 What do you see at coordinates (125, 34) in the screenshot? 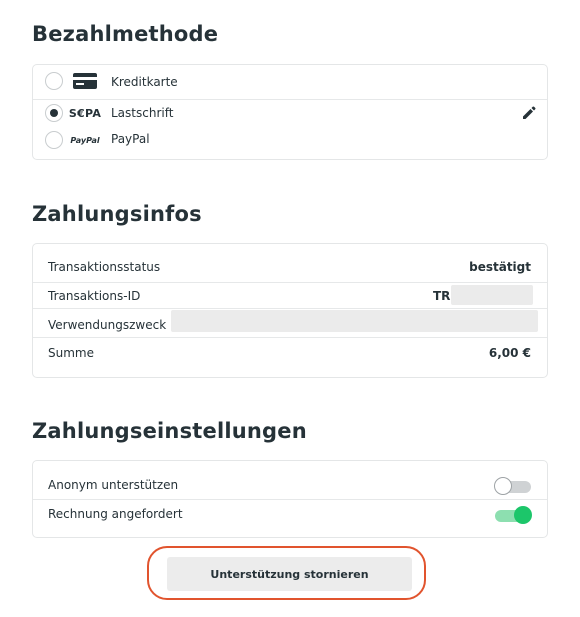
I see `payment-method-title: Bezahlmethode` at bounding box center [125, 34].